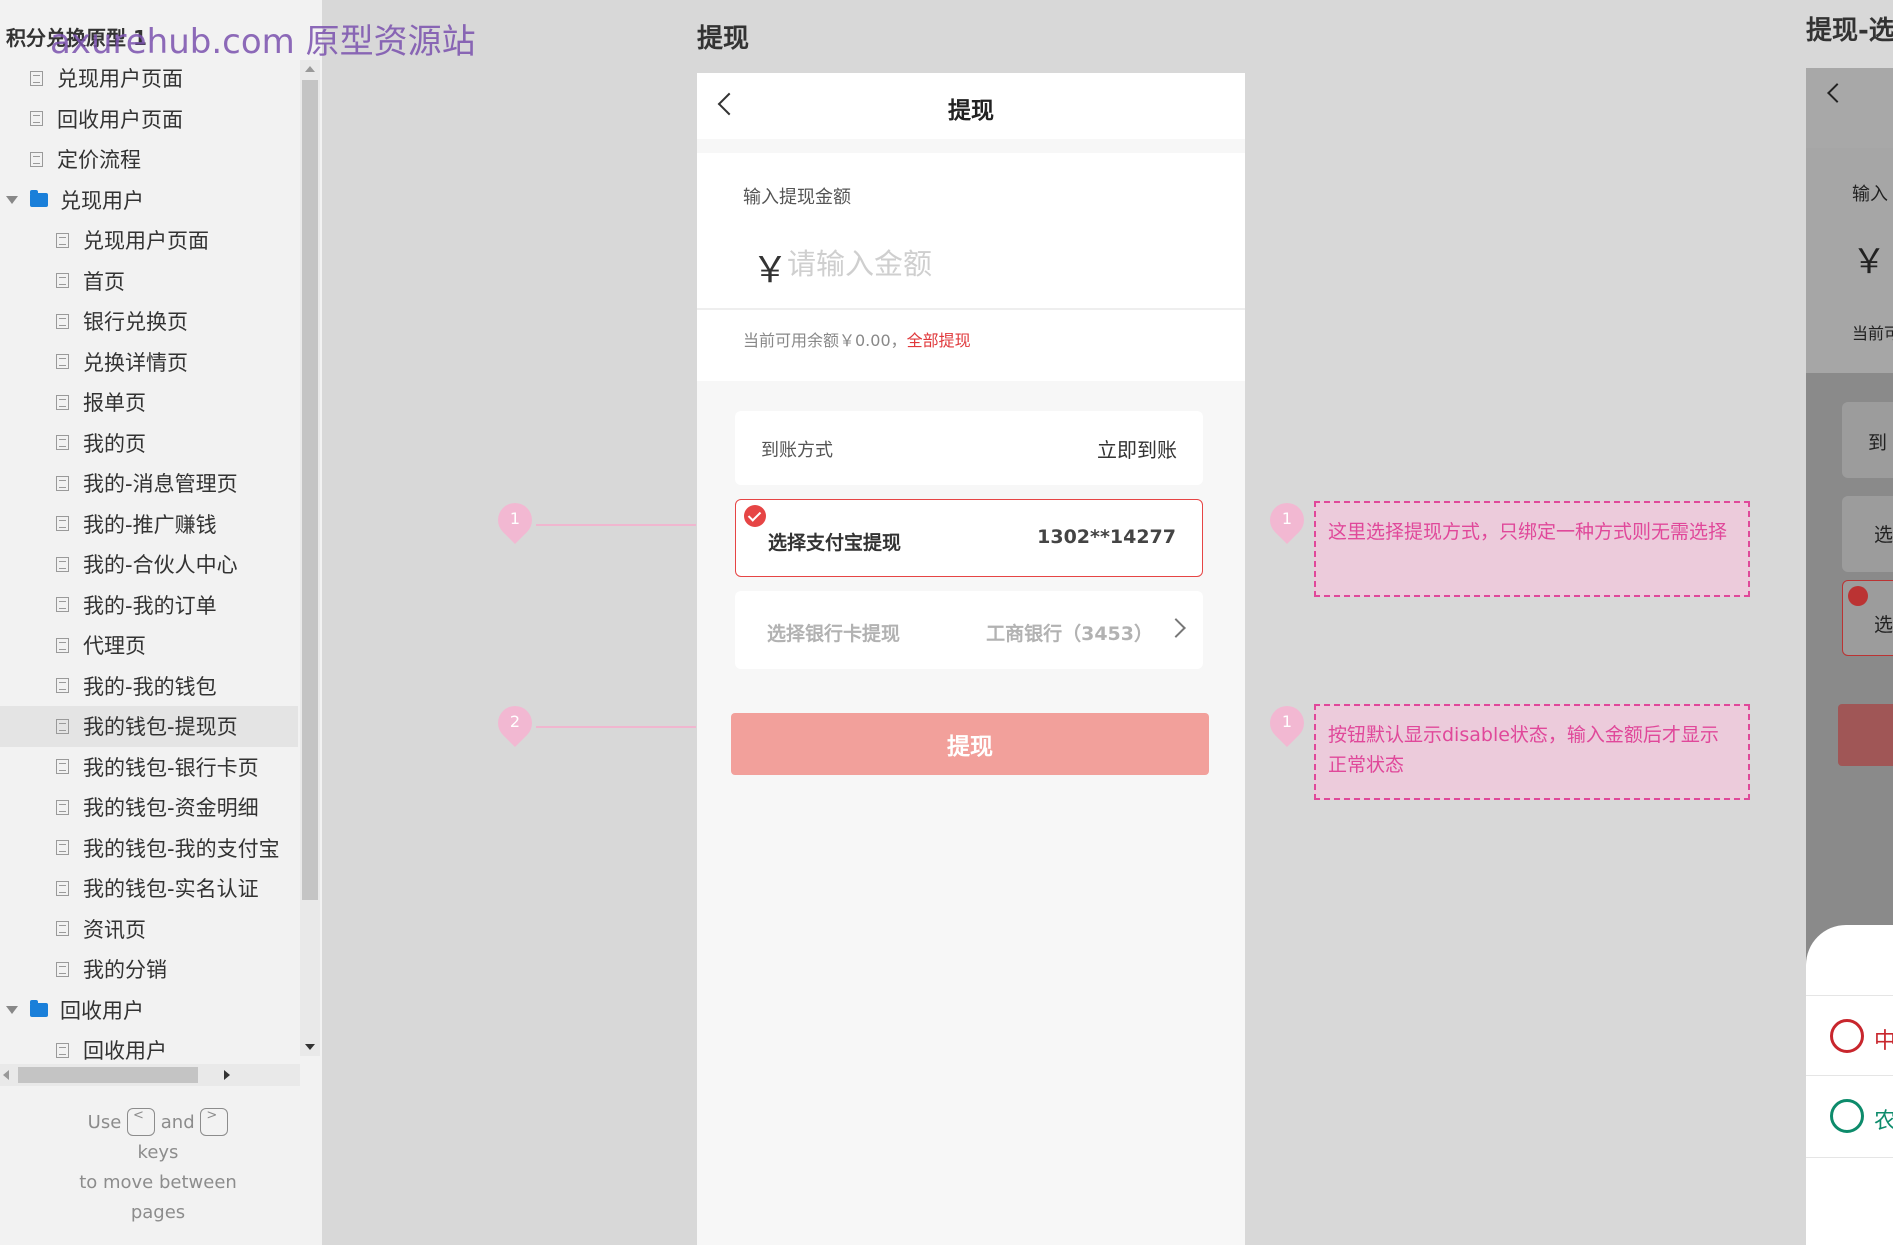 Image resolution: width=1893 pixels, height=1245 pixels. I want to click on tree-item: 回收用户页面, so click(149, 119).